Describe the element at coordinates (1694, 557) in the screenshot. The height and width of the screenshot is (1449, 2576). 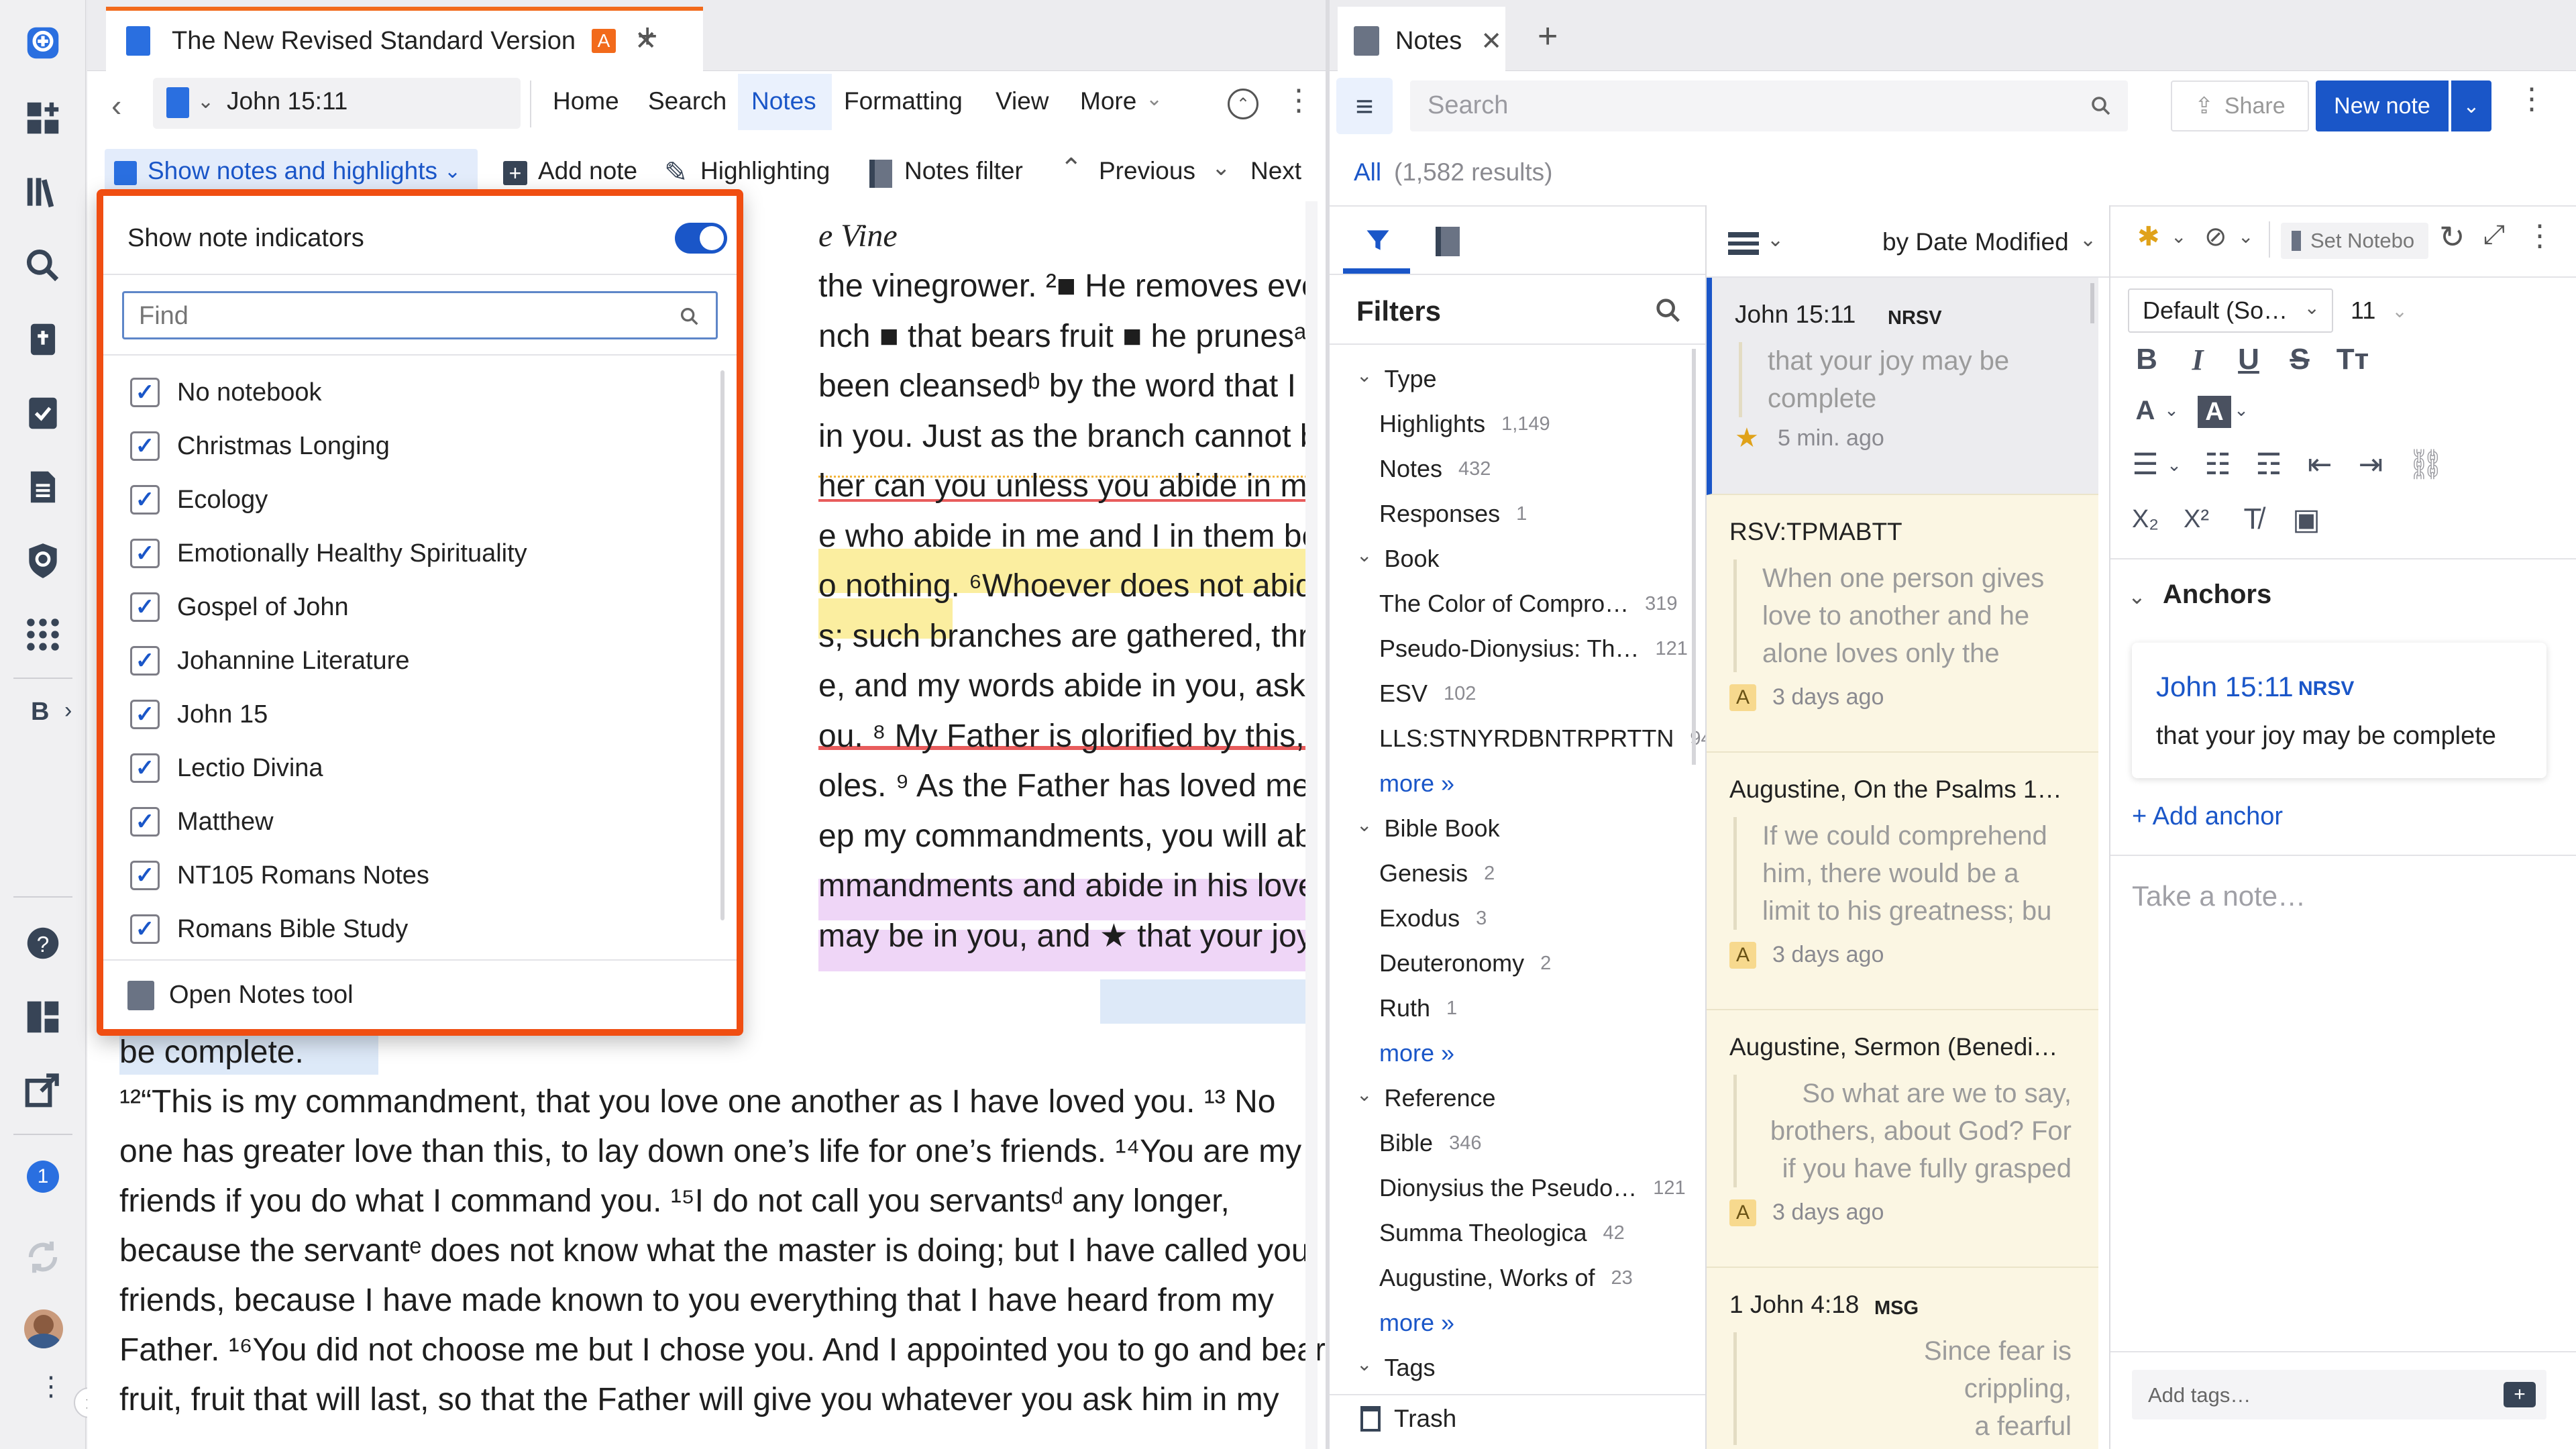
I see `filters-scrollbar` at that location.